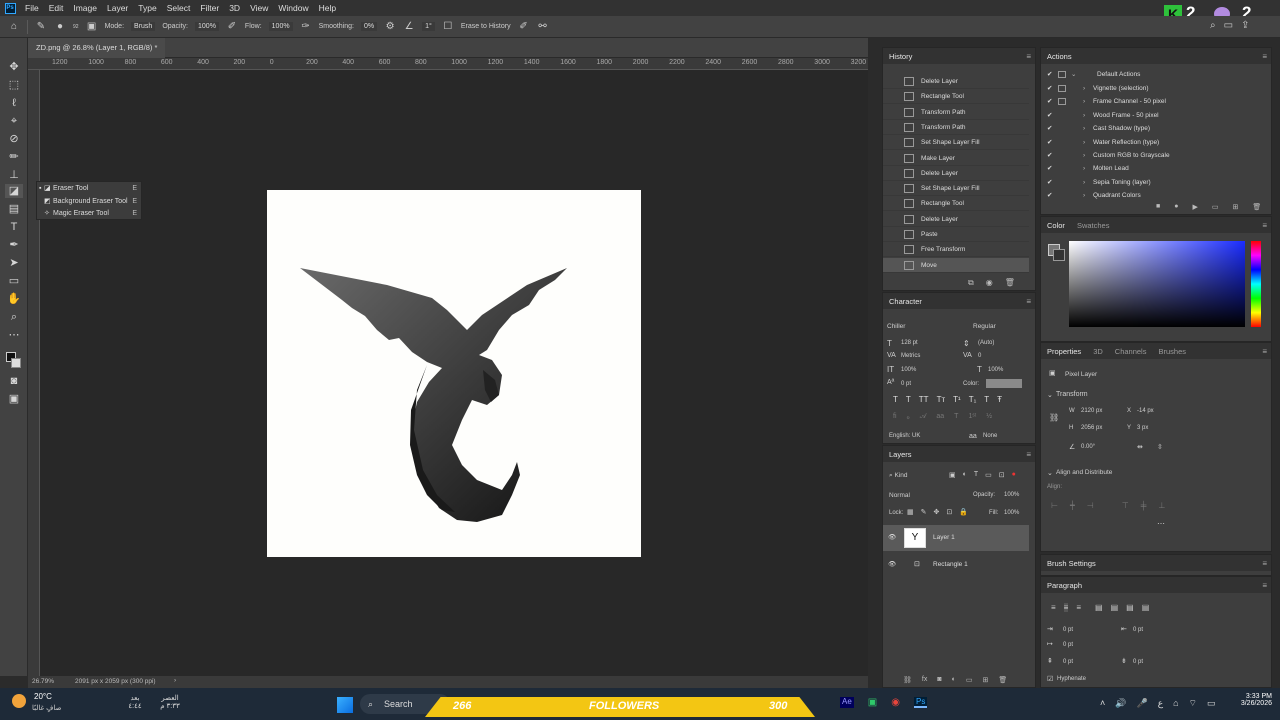 Image resolution: width=1280 pixels, height=720 pixels. What do you see at coordinates (908, 399) in the screenshot?
I see `faux-italic-icon: T` at bounding box center [908, 399].